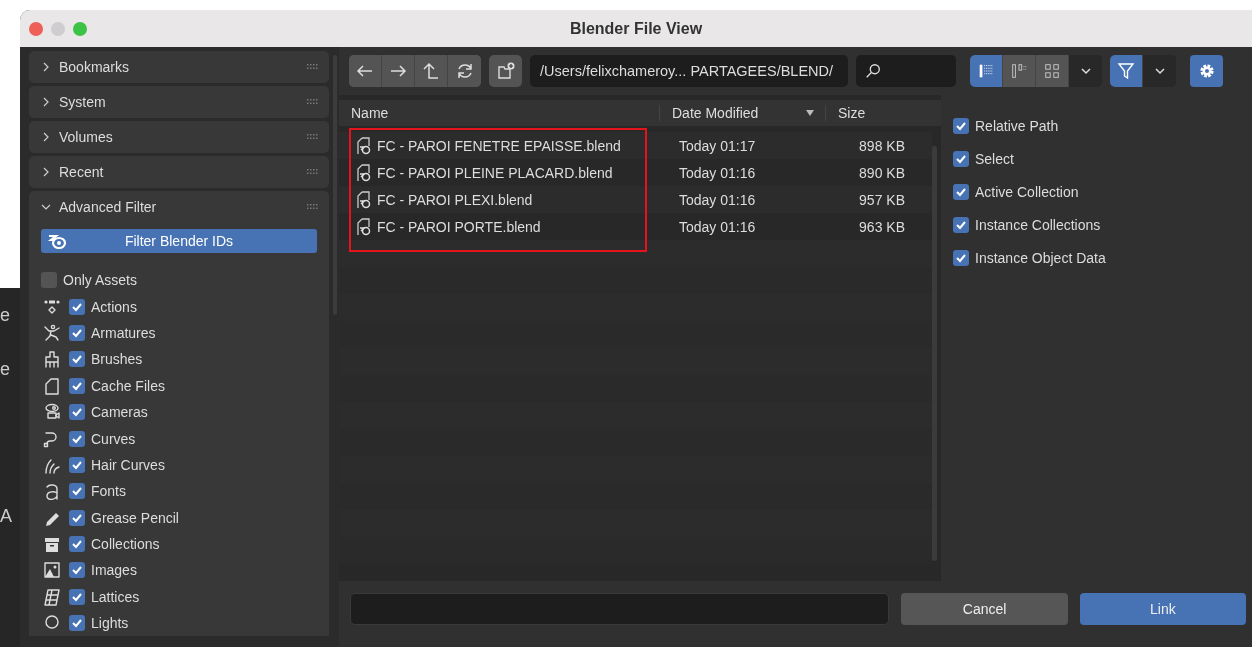 The width and height of the screenshot is (1252, 647). I want to click on size-cell-text: 963 KB, so click(882, 226).